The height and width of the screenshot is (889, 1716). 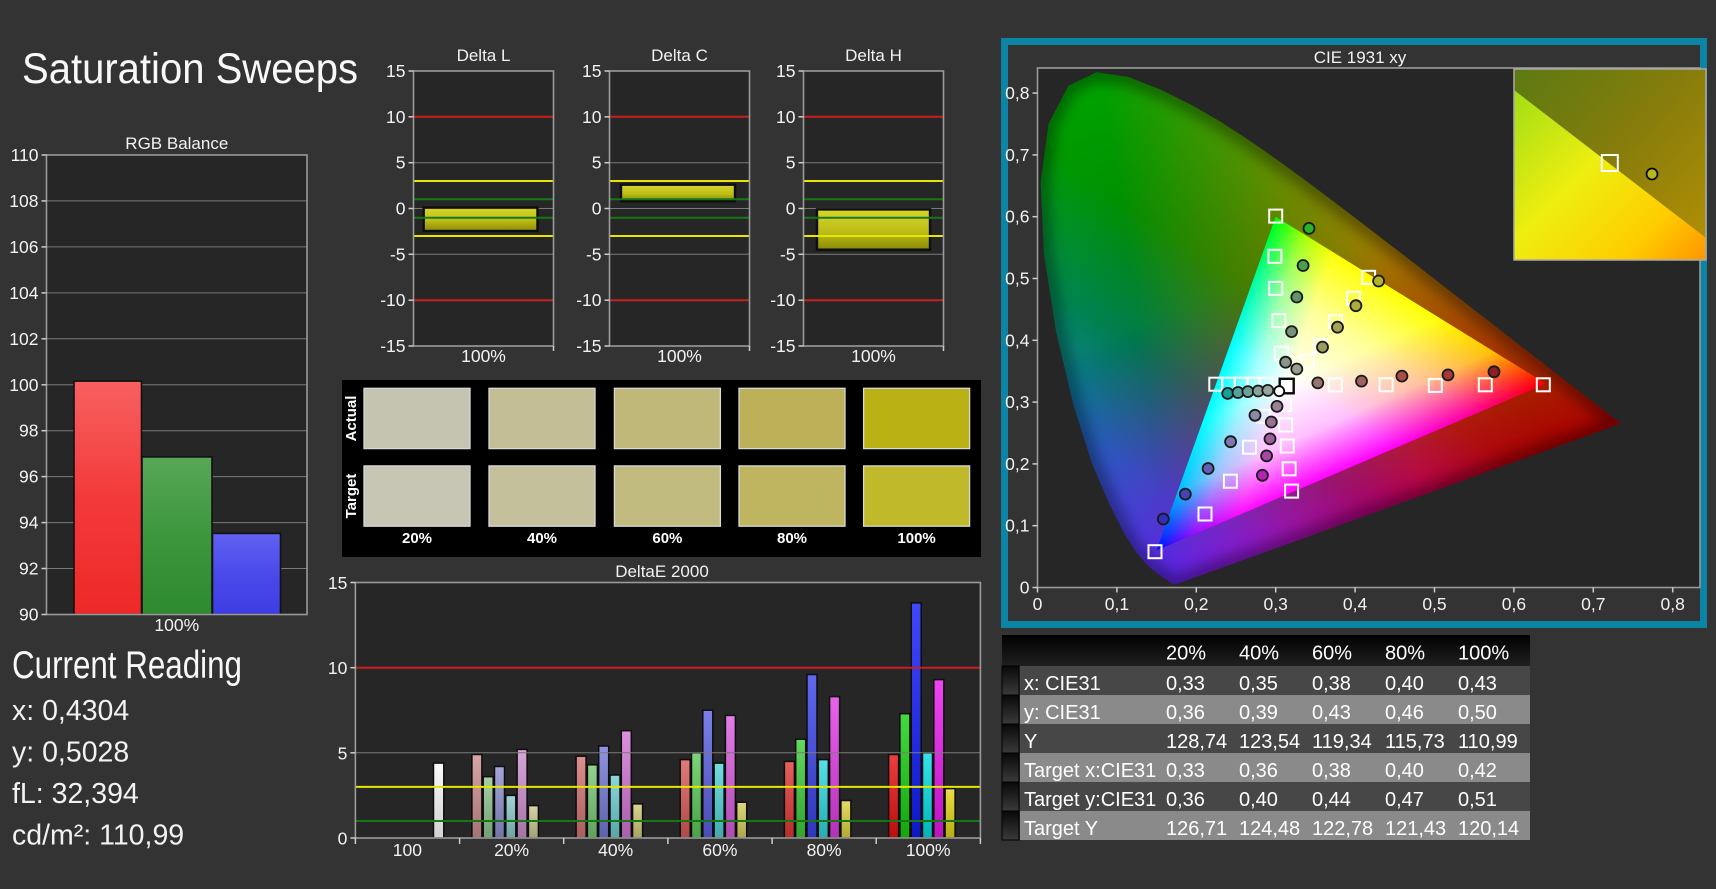 What do you see at coordinates (1269, 742) in the screenshot?
I see `svg-text: 123,54` at bounding box center [1269, 742].